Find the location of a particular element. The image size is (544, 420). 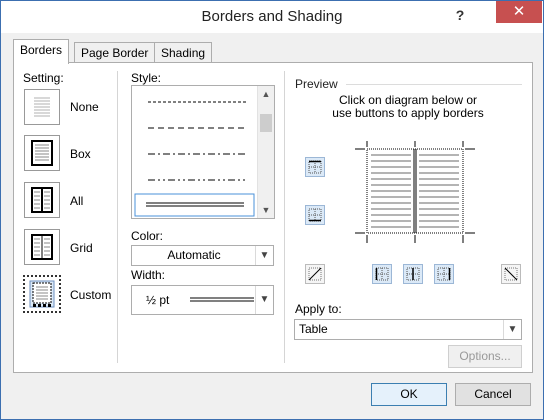

inside-vertical-border-button is located at coordinates (413, 274).